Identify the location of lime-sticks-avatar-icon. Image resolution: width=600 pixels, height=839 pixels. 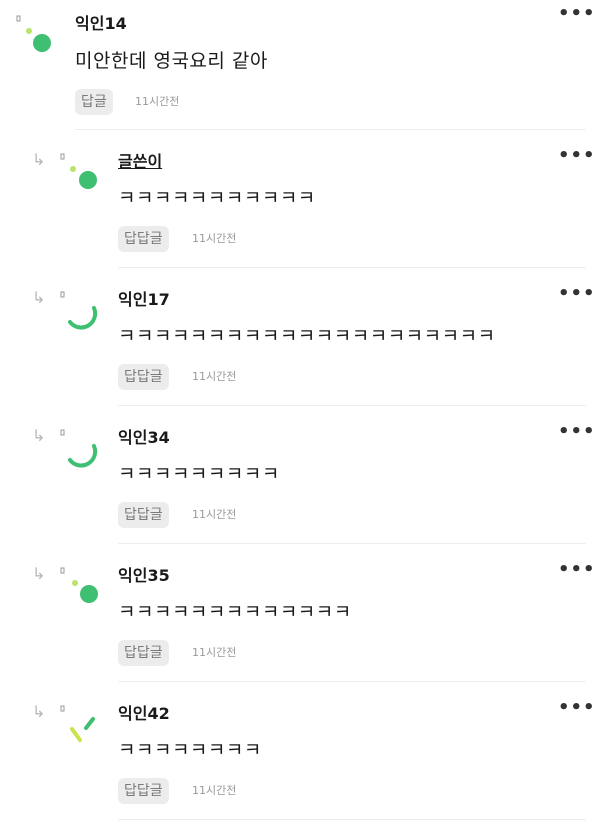
(80, 724).